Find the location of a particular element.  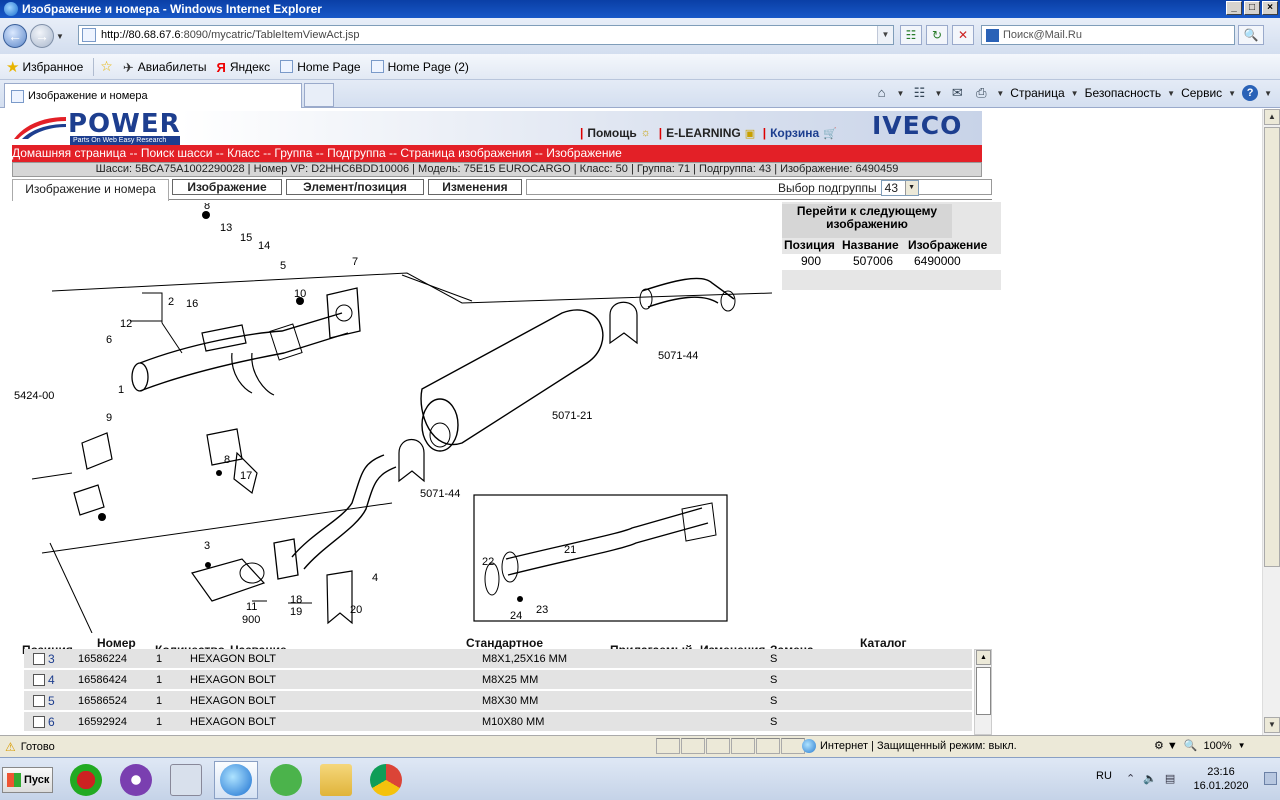

position-link: 3 is located at coordinates (51, 659).